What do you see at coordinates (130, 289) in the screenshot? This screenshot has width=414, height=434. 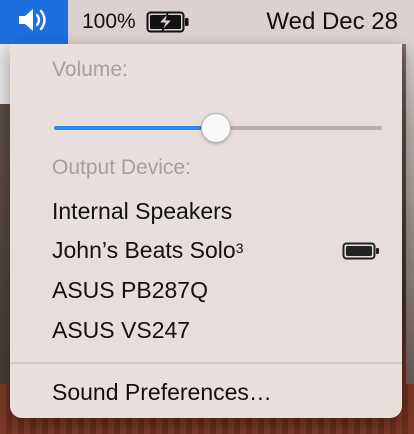 I see `output-device-label: ASUS PB287Q` at bounding box center [130, 289].